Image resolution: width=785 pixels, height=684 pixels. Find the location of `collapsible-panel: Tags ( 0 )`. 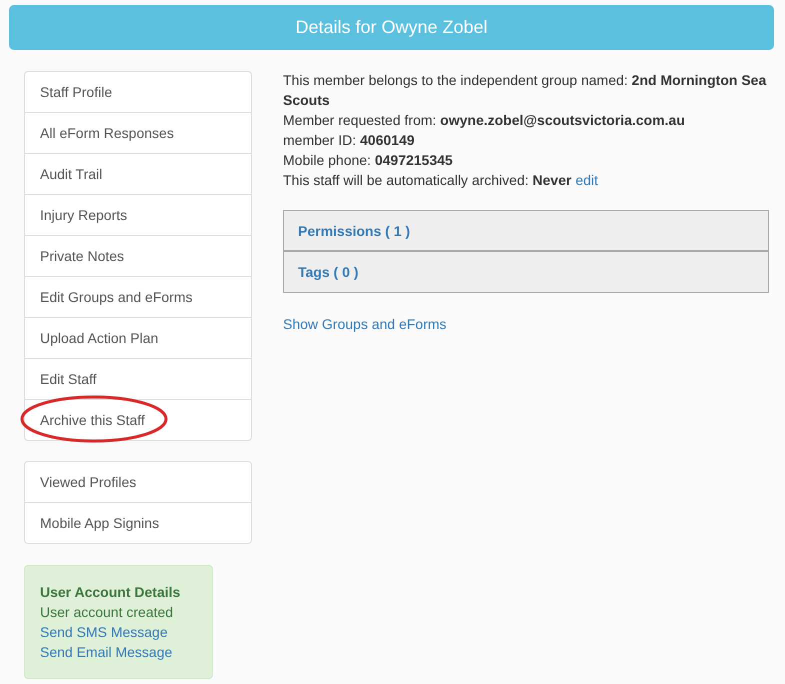

collapsible-panel: Tags ( 0 ) is located at coordinates (526, 272).